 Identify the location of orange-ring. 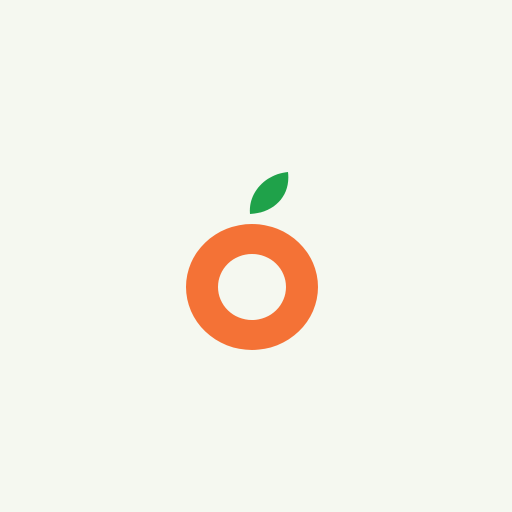
(252, 287).